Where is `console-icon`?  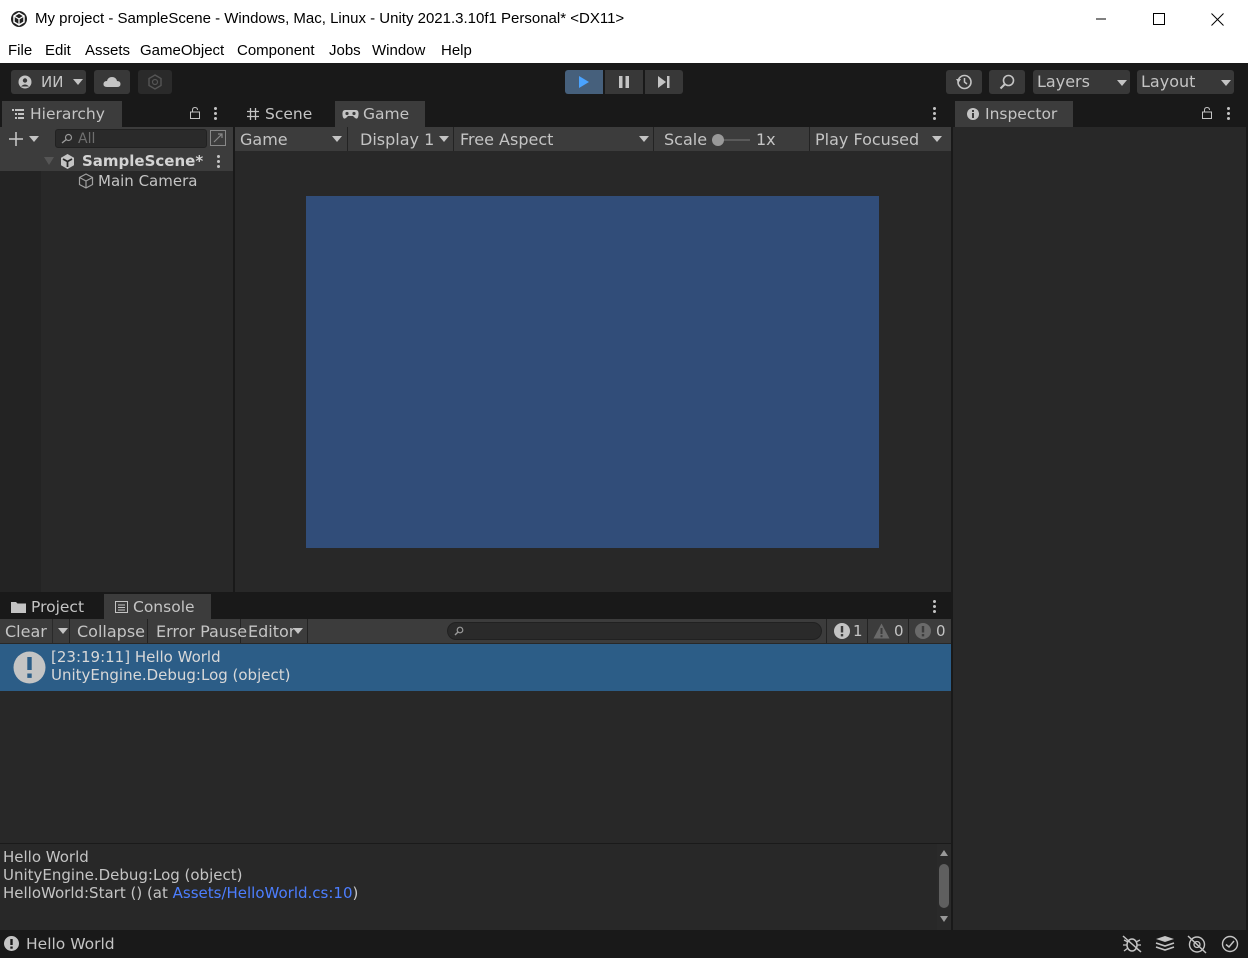
console-icon is located at coordinates (121, 606).